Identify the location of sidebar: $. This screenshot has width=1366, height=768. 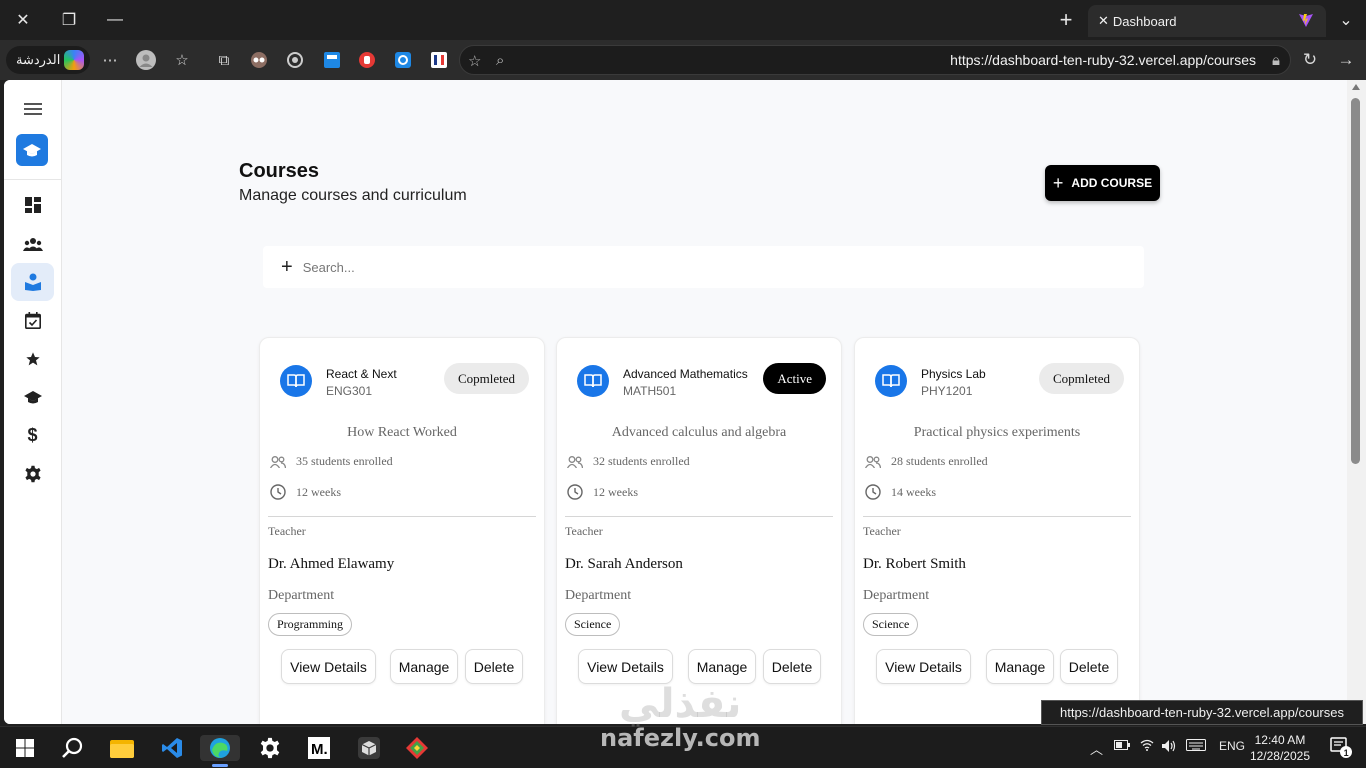
(33, 402).